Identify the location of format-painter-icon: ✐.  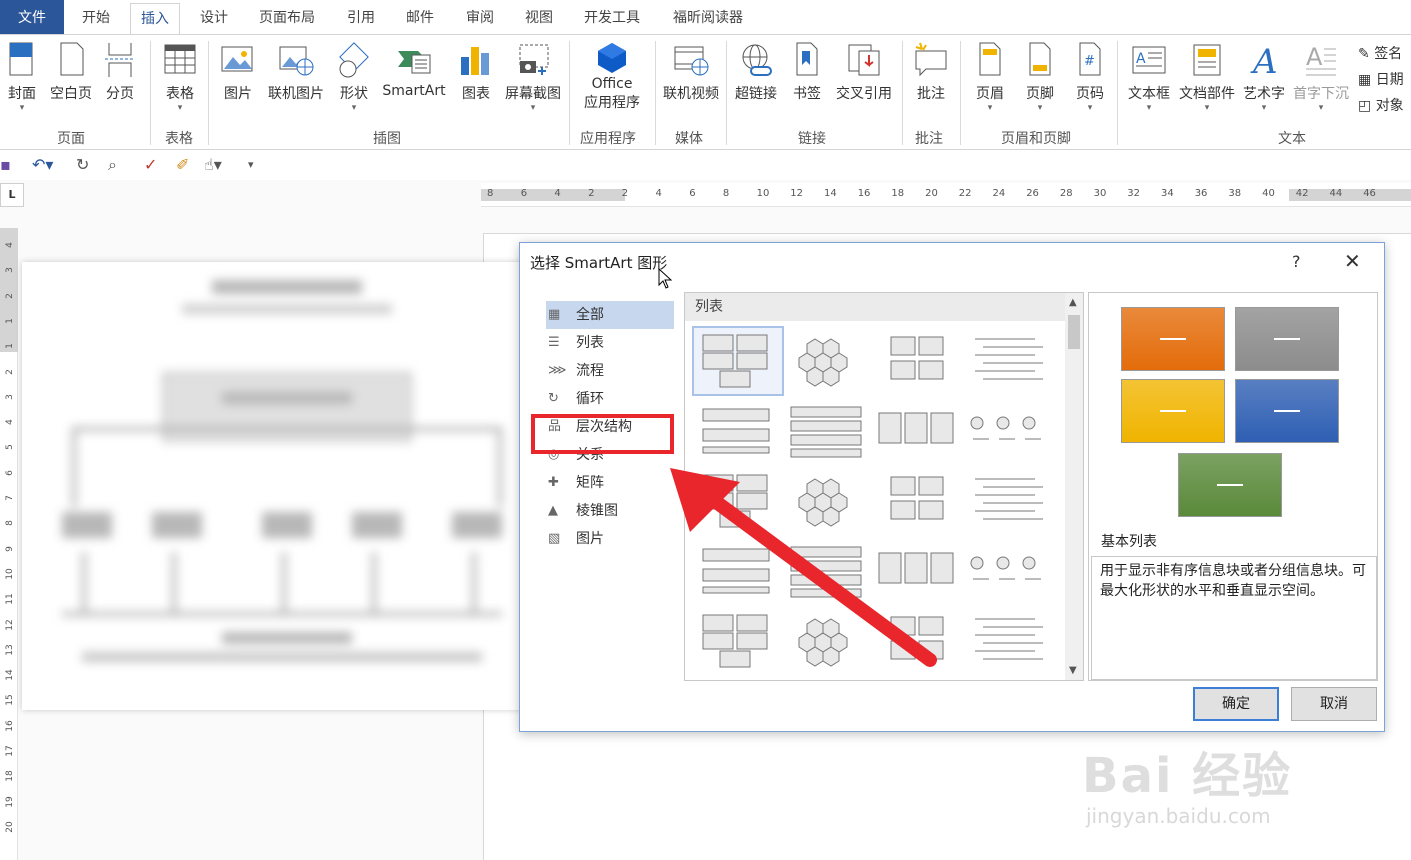
(182, 164).